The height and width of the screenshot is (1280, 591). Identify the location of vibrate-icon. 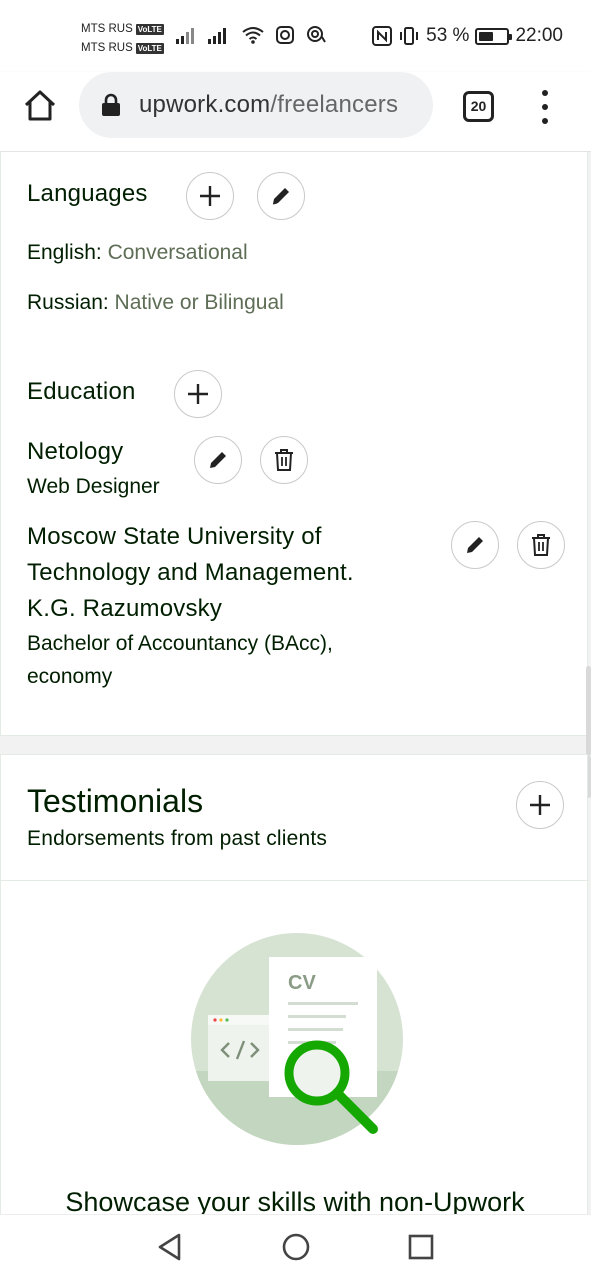
(409, 36).